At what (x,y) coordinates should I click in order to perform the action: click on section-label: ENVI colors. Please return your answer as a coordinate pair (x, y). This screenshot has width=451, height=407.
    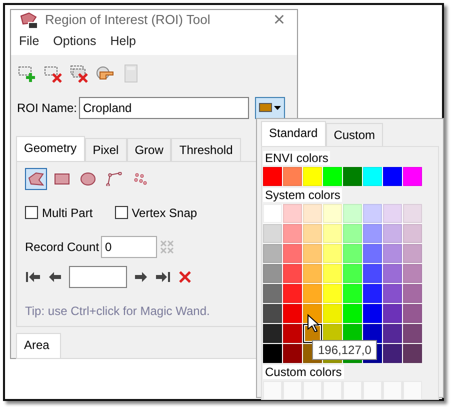
    Looking at the image, I should click on (296, 158).